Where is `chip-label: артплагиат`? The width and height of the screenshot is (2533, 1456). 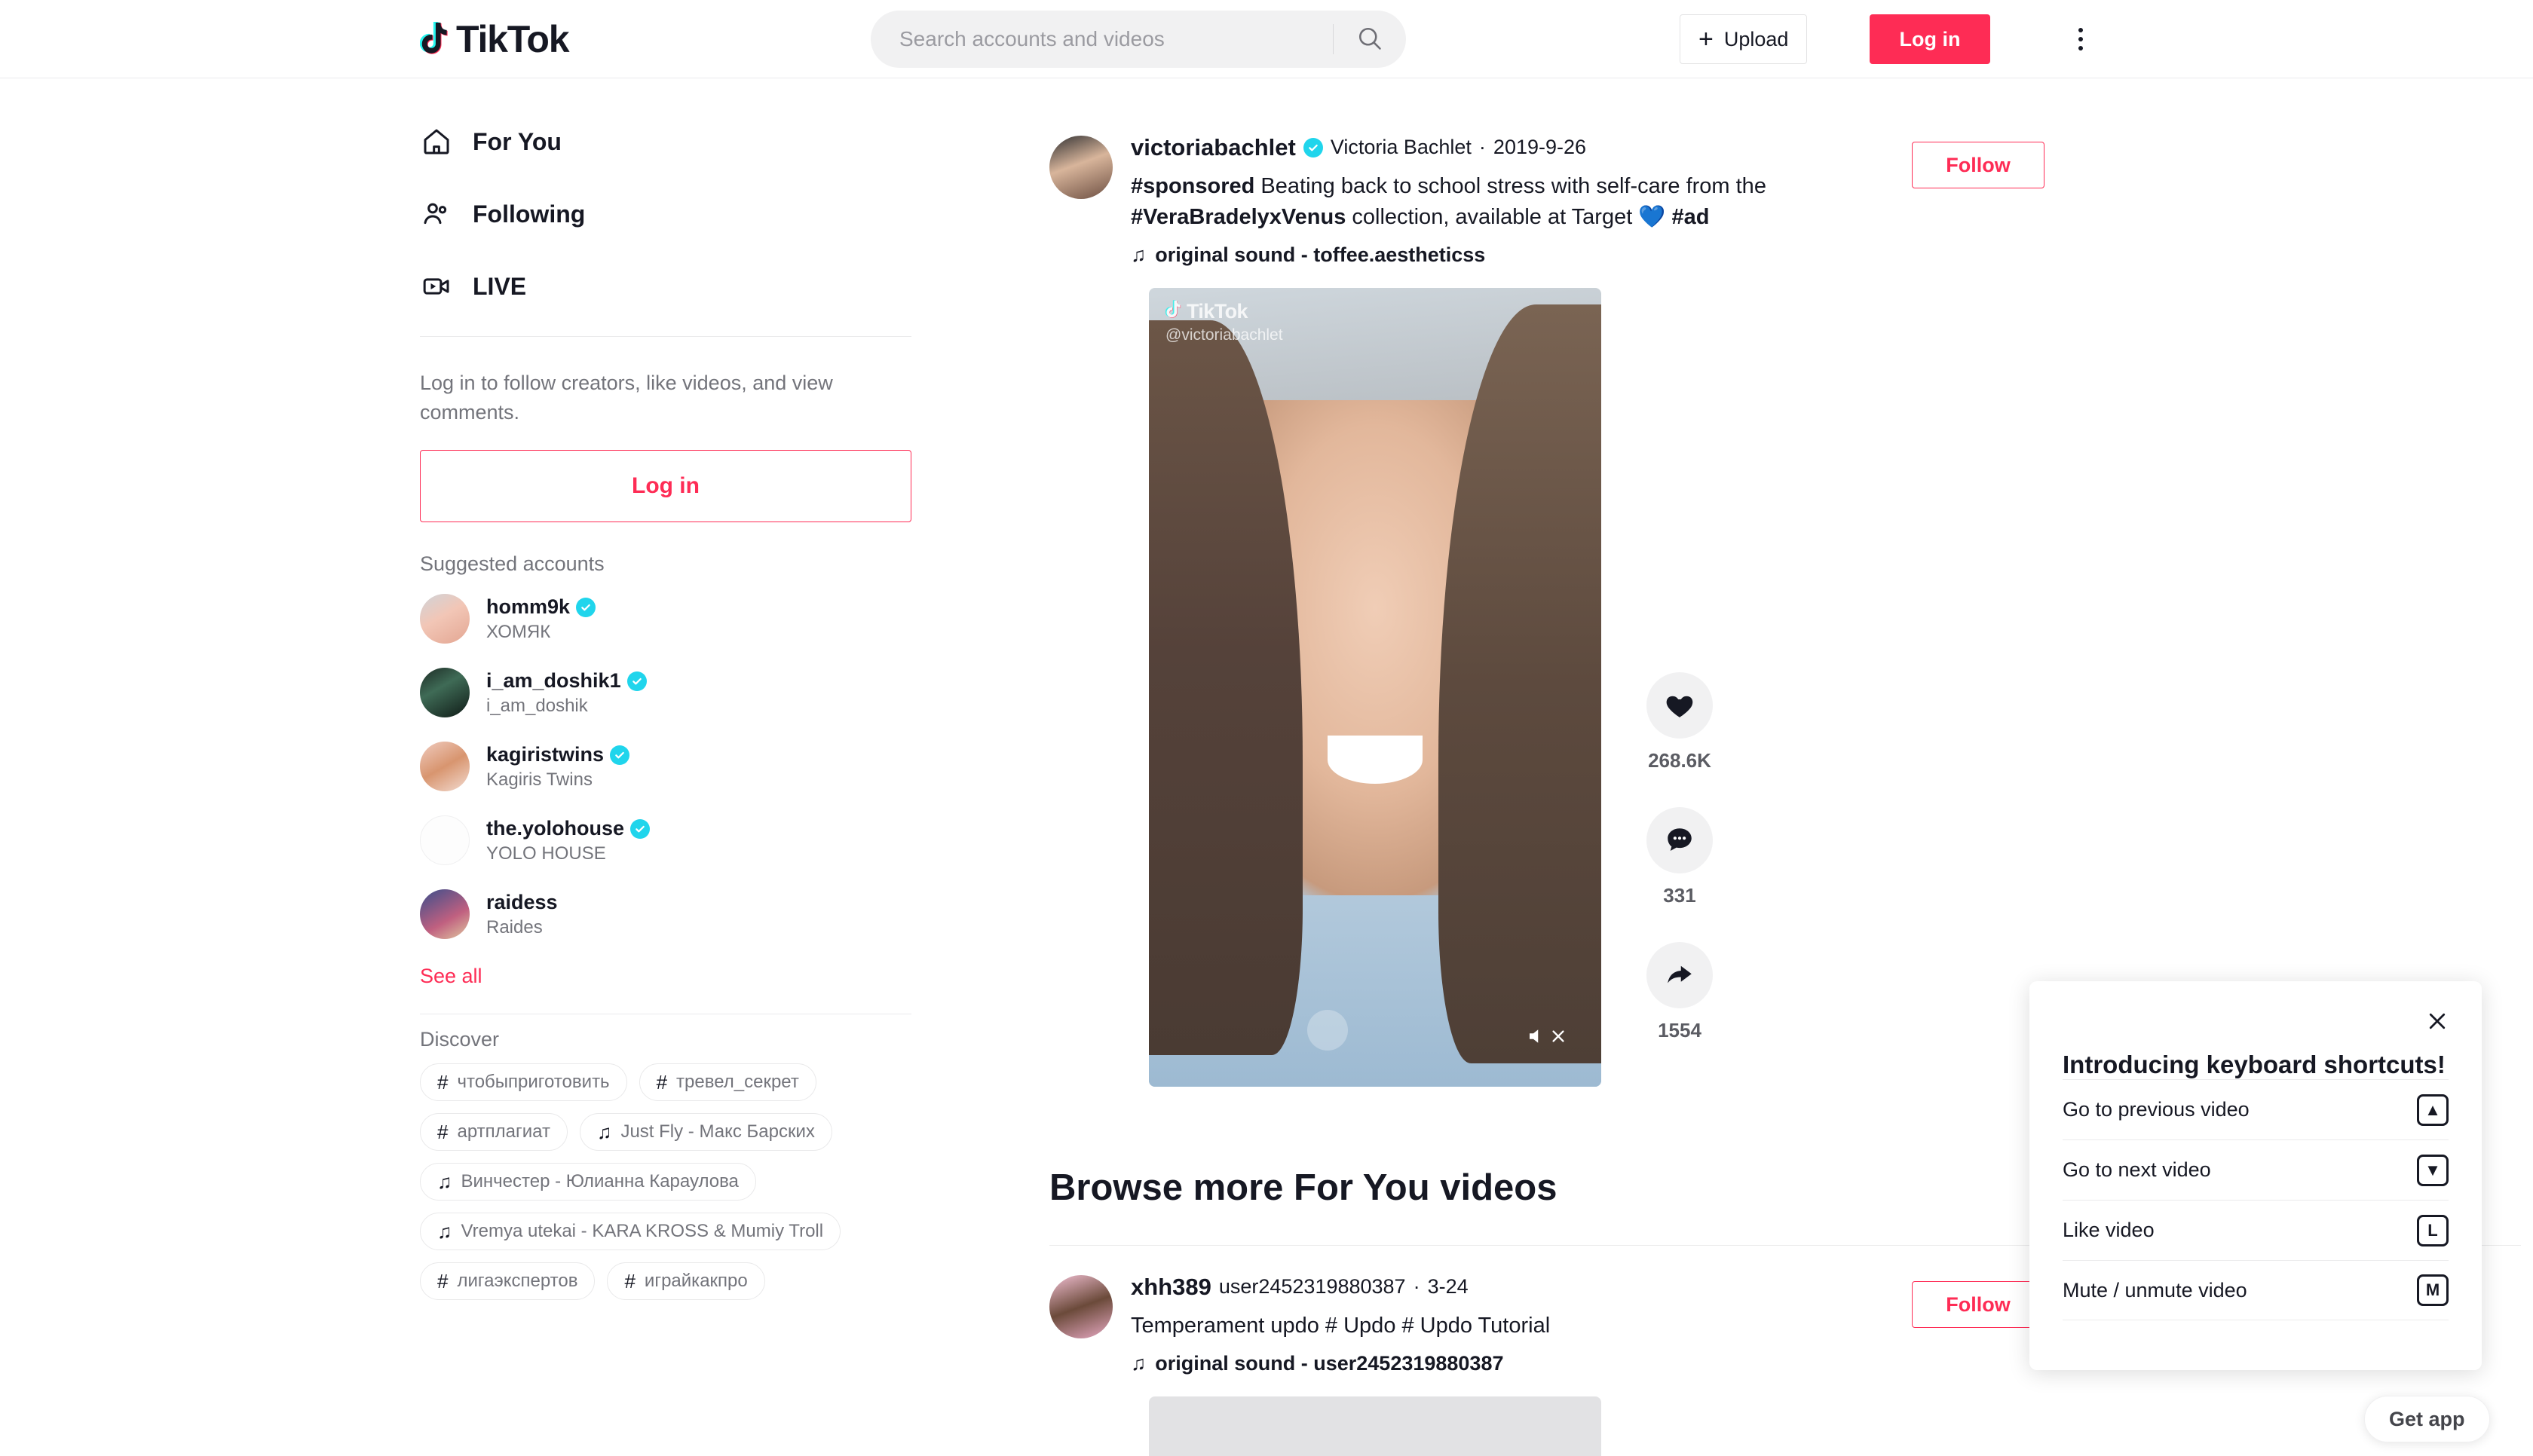
chip-label: артплагиат is located at coordinates (503, 1131).